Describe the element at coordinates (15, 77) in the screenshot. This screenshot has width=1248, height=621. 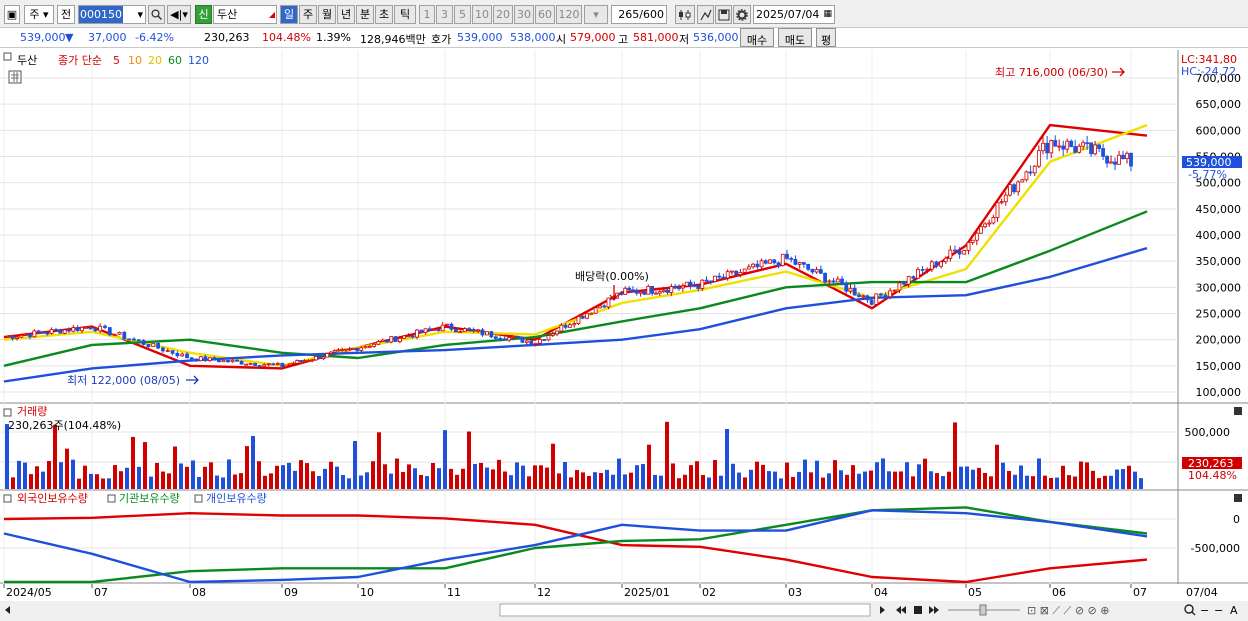
I see `table-icon` at that location.